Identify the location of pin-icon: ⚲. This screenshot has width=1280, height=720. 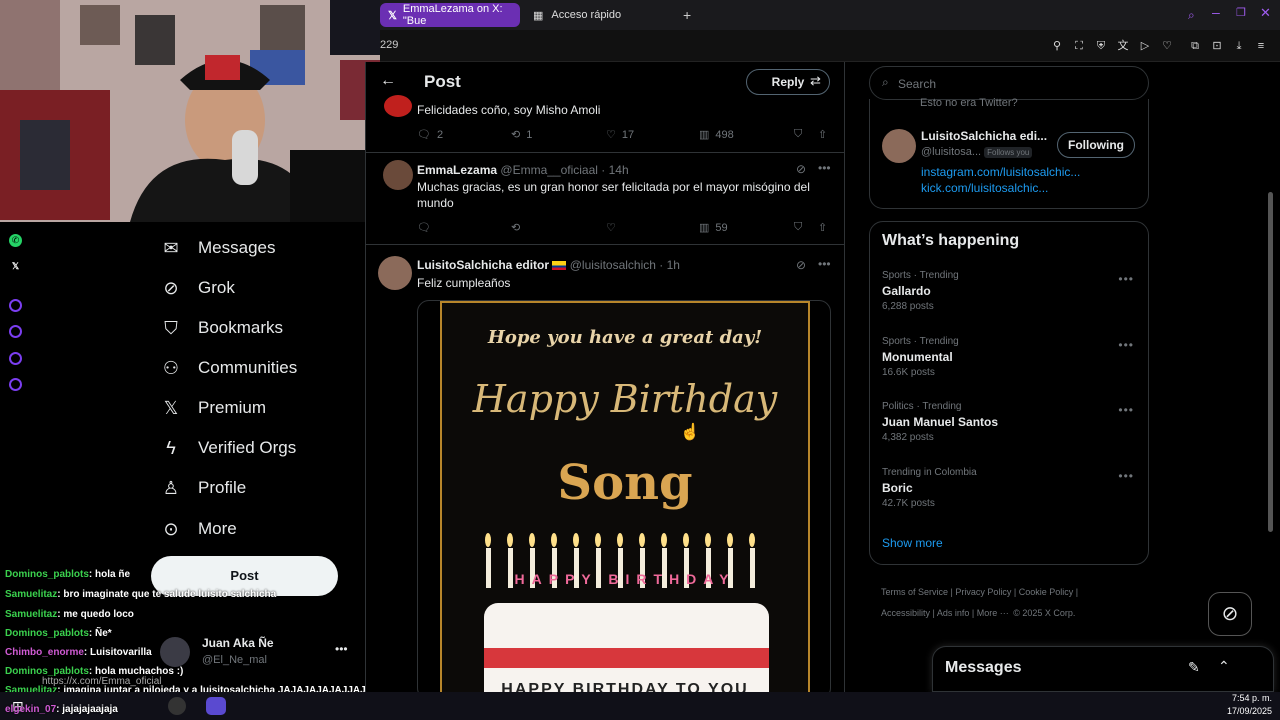
(1057, 46).